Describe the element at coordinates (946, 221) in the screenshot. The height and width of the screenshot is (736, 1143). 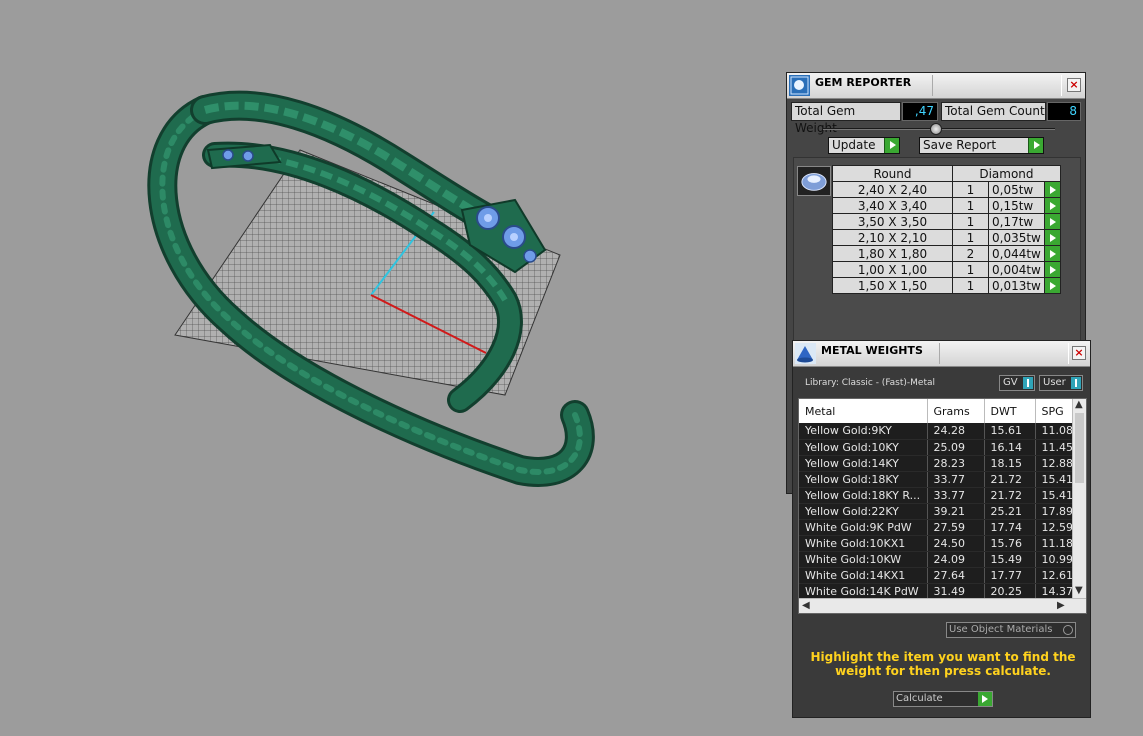
I see `gem-row: 3,50 X 3,50 1 0,17tw` at that location.